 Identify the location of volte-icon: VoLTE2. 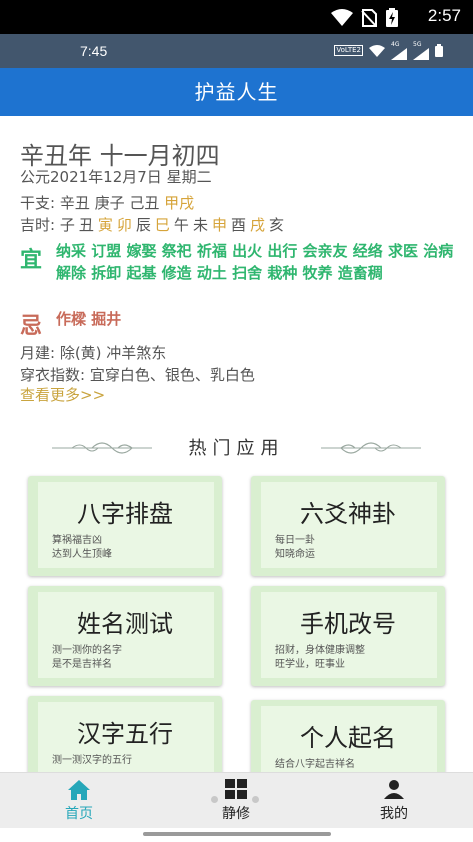
(348, 50).